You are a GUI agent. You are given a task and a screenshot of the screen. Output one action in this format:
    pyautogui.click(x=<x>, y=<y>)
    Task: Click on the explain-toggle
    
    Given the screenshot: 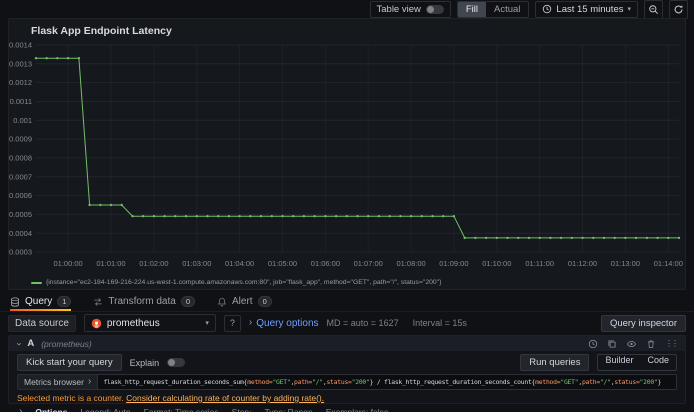 What is the action you would take?
    pyautogui.click(x=176, y=362)
    